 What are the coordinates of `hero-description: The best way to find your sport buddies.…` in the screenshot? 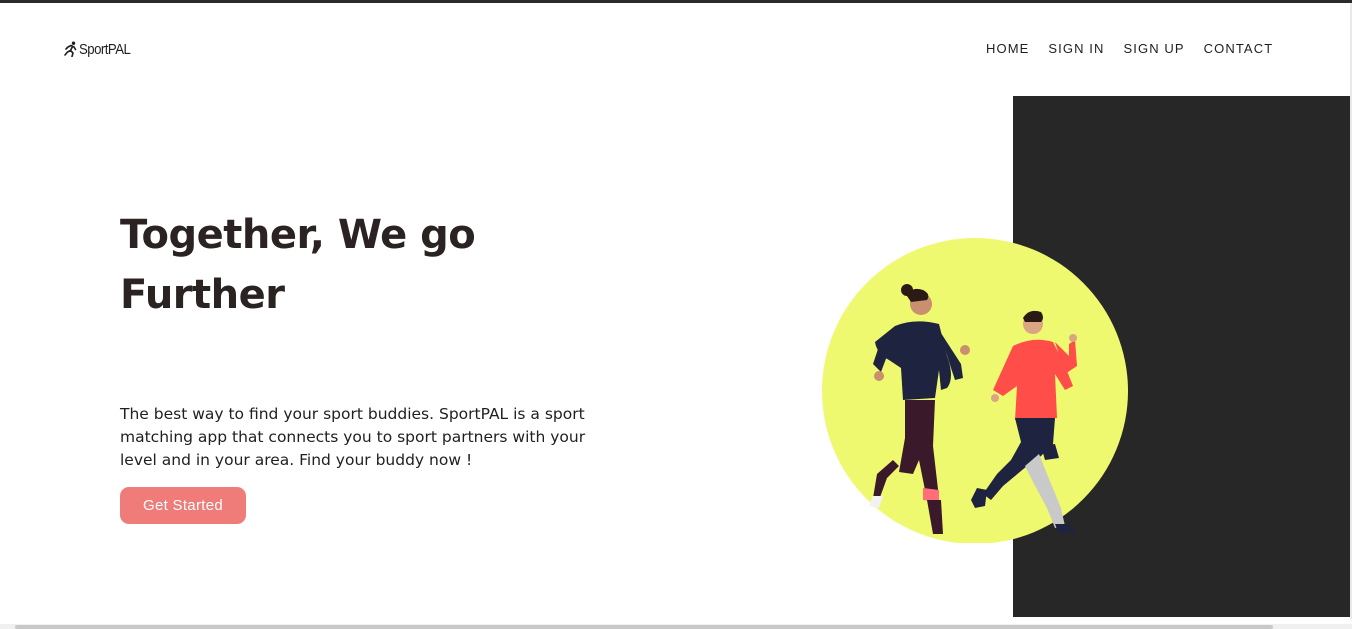 It's located at (353, 437).